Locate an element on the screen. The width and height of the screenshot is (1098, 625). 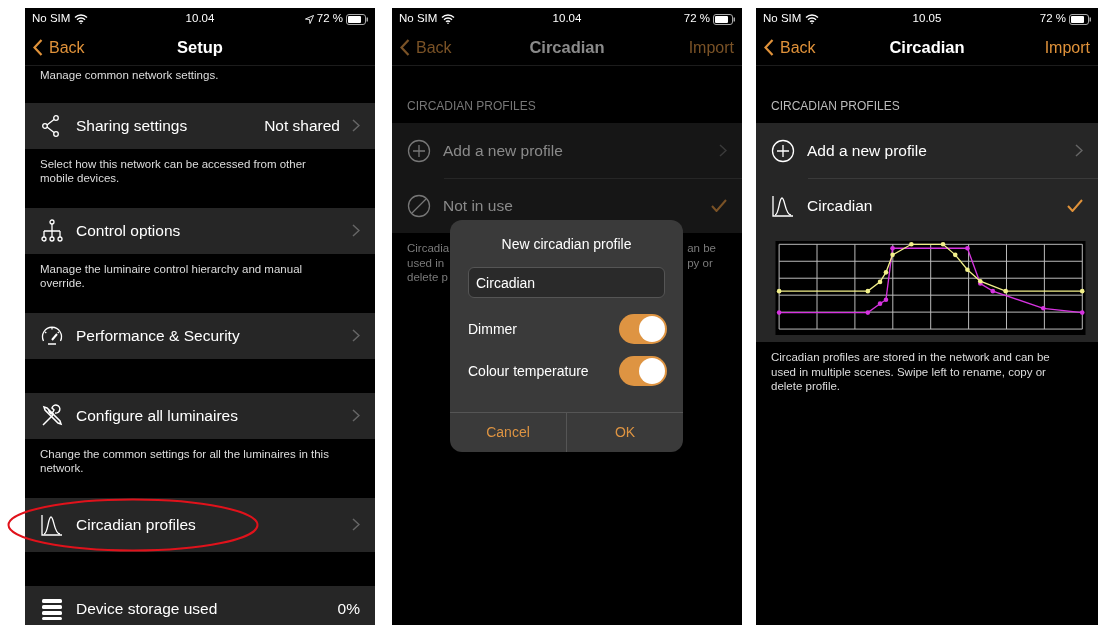
row-label: Circadian is located at coordinates (840, 205).